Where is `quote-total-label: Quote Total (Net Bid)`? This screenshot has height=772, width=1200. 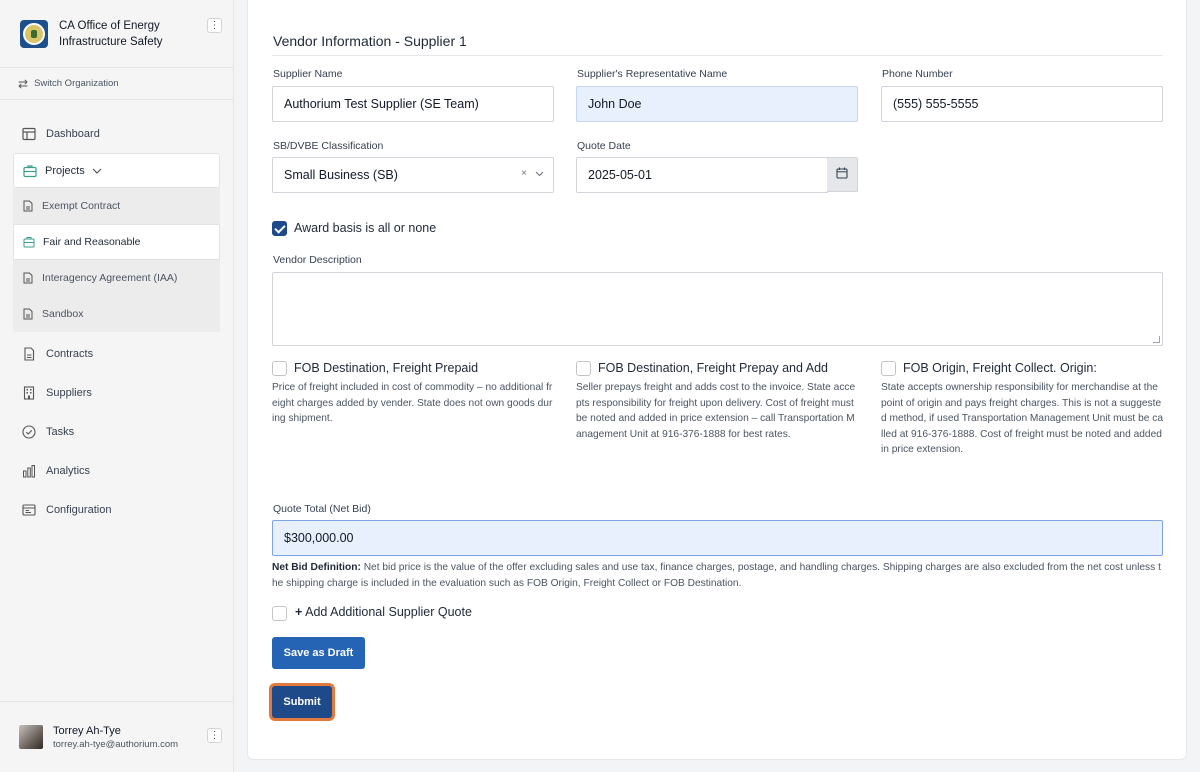
quote-total-label: Quote Total (Net Bid) is located at coordinates (322, 509).